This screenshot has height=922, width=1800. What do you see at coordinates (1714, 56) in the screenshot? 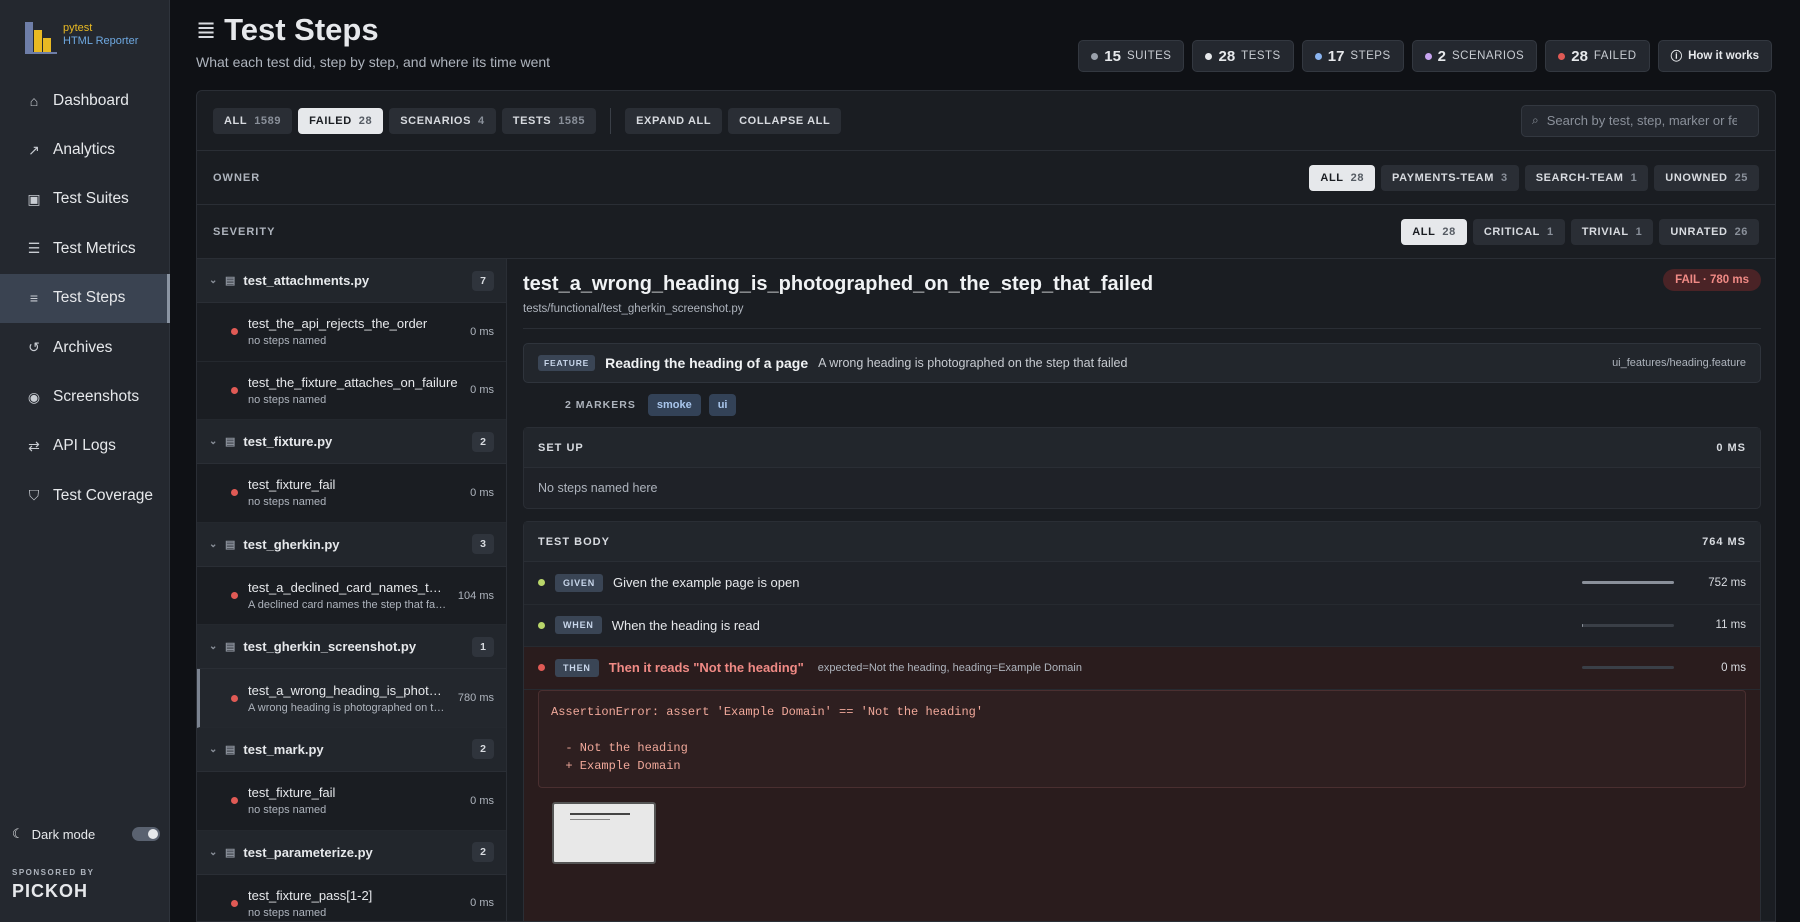
I see `how-it-works-button: ⓘ How it works` at bounding box center [1714, 56].